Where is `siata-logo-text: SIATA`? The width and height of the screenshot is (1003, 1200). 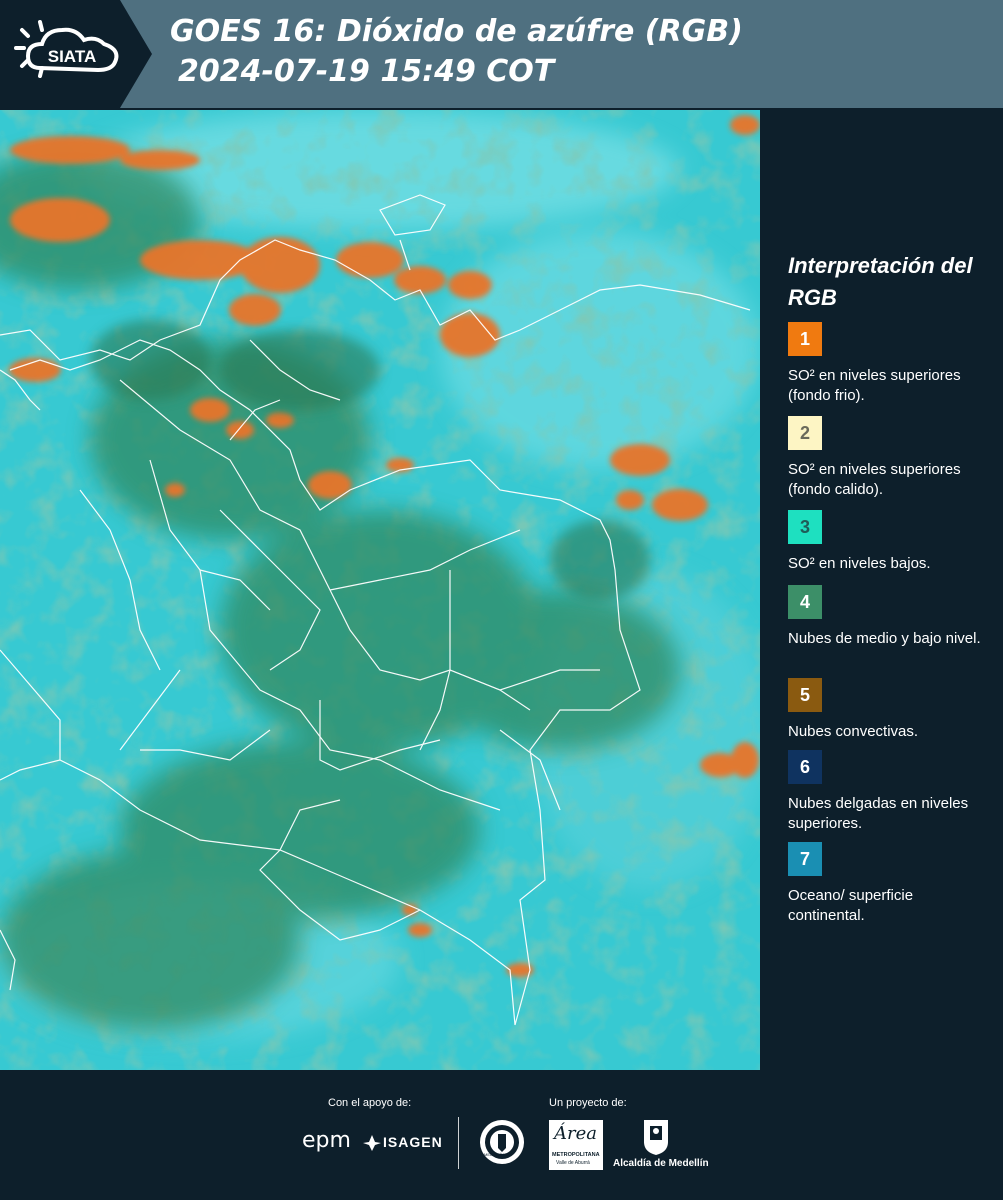 siata-logo-text: SIATA is located at coordinates (72, 56).